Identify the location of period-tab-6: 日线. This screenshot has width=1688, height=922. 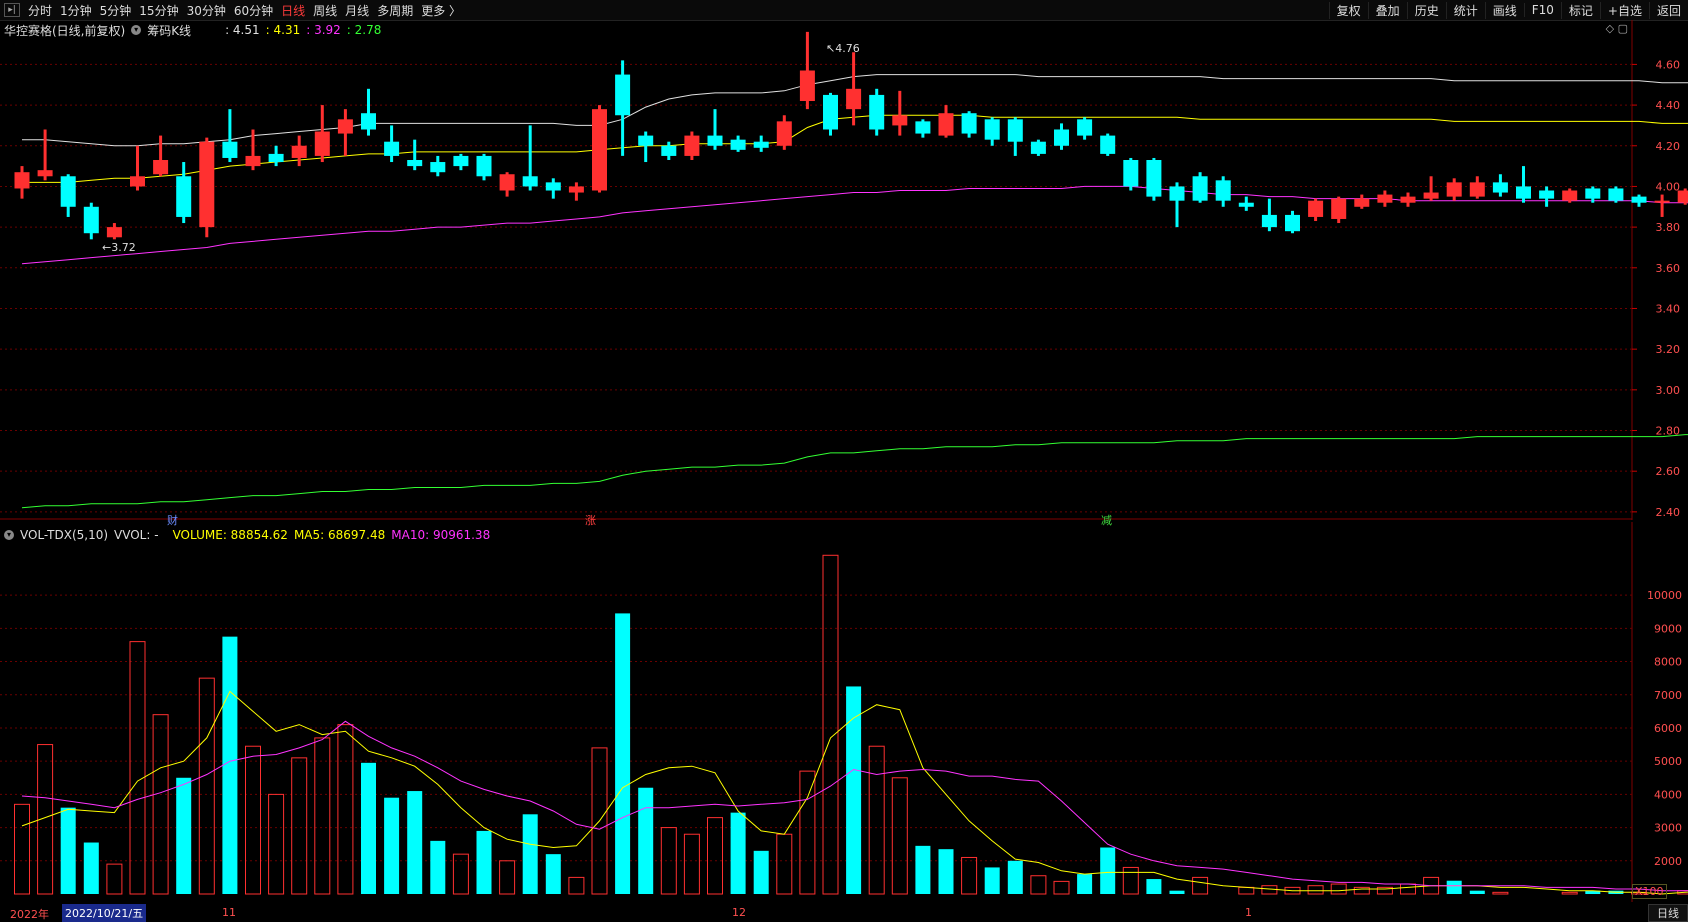
(293, 10).